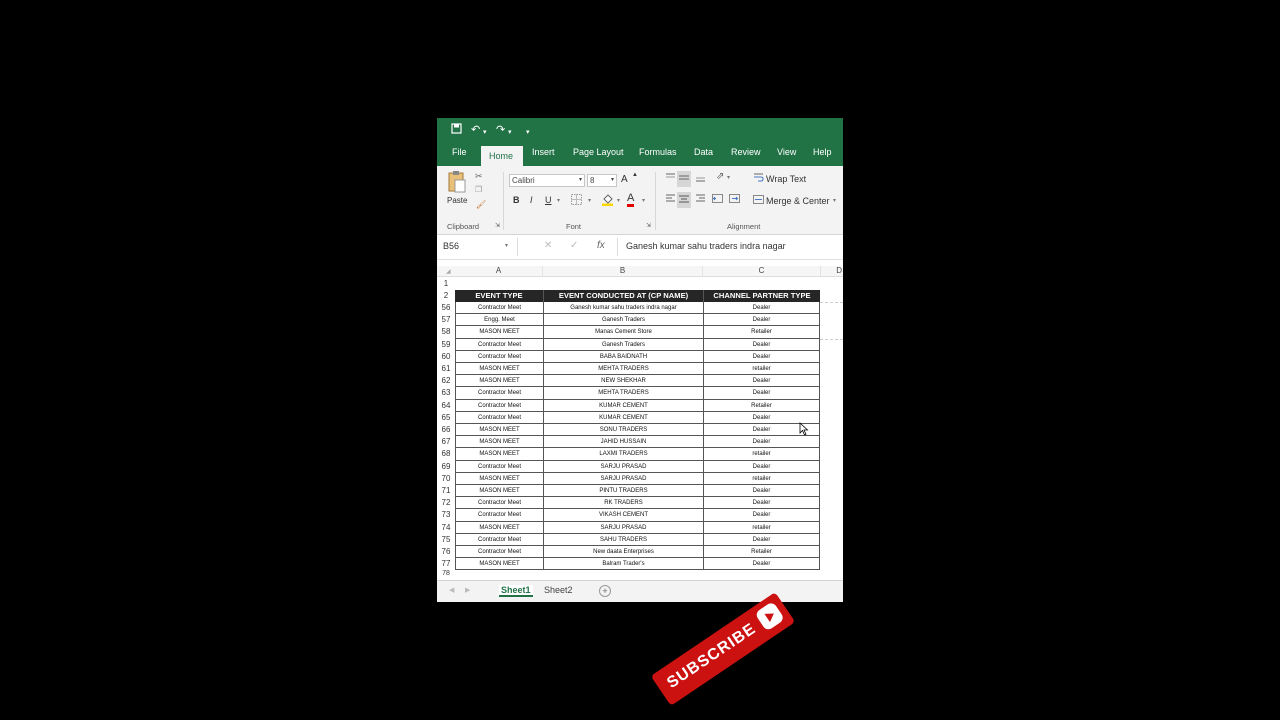 The image size is (1280, 720). Describe the element at coordinates (612, 179) in the screenshot. I see `font-size-dropdown-icon: ▾` at that location.